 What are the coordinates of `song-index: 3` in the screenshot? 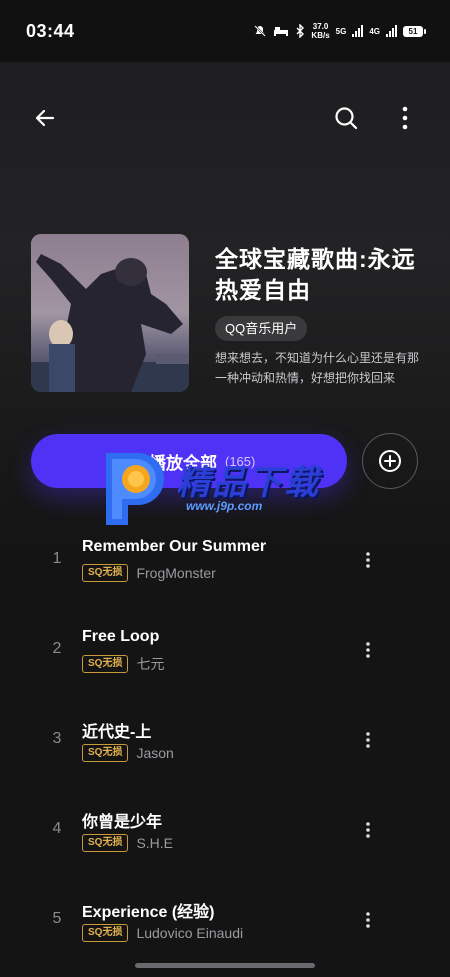 It's located at (57, 738).